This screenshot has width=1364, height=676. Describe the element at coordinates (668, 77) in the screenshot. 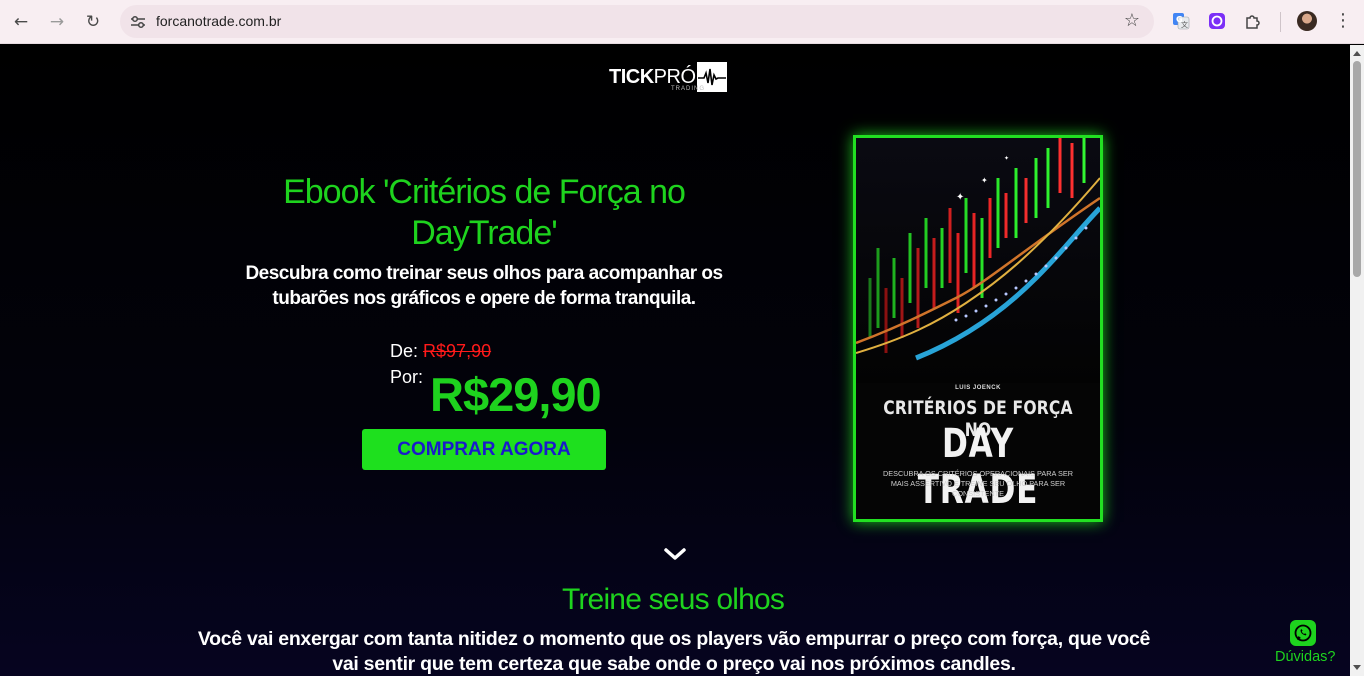

I see `tickpro-logo: TICK PRÓ TRADING` at that location.